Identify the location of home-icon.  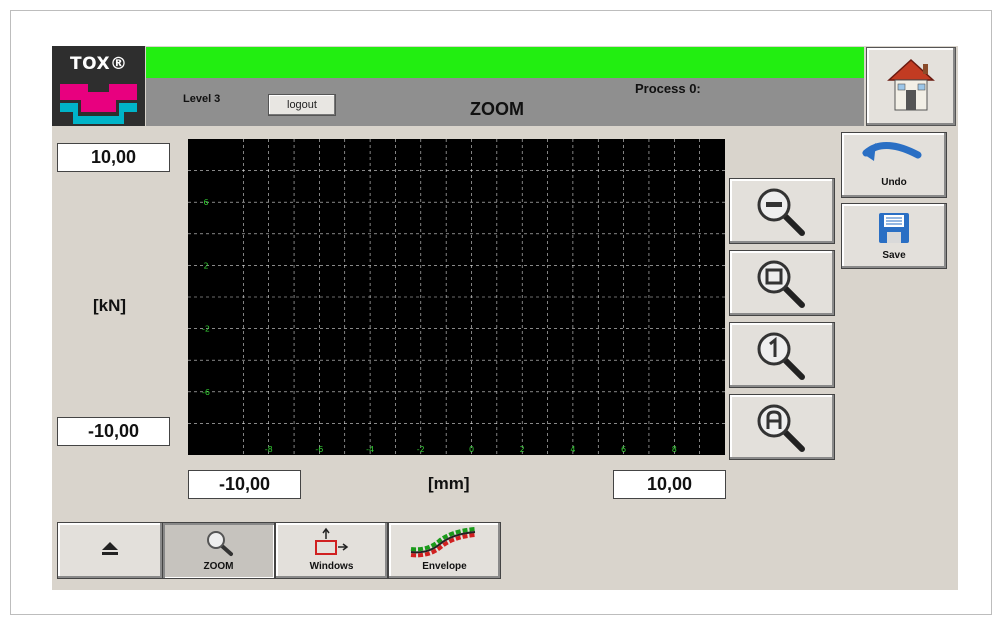
(911, 84).